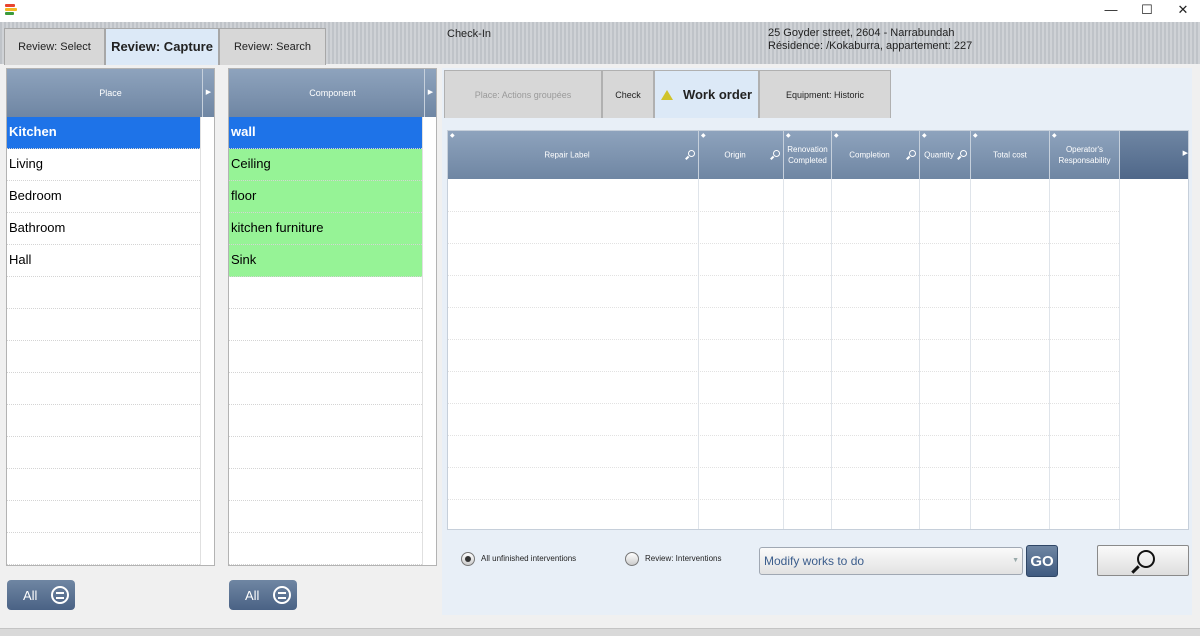 The image size is (1200, 636). I want to click on tab-work-order-label: Work order, so click(717, 94).